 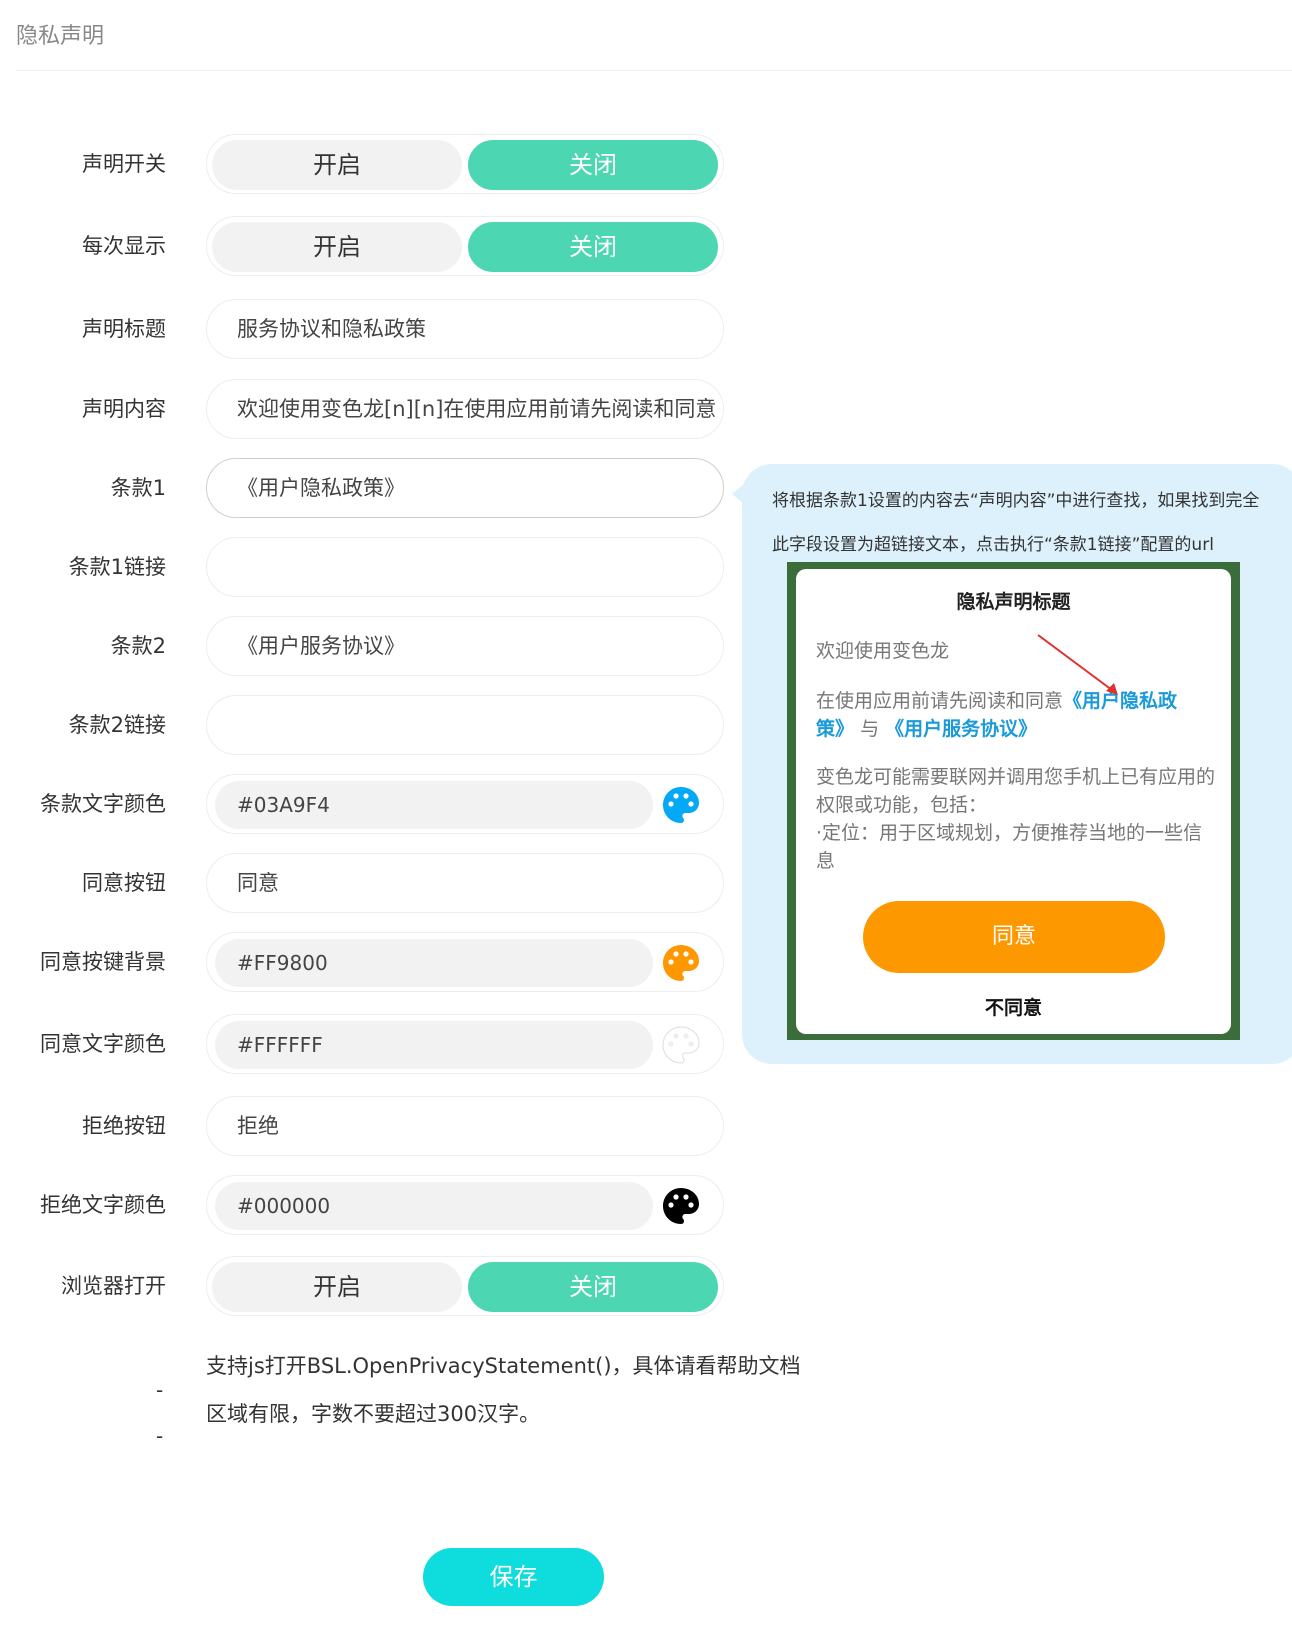 I want to click on refuse-text-color-input: #000000, so click(x=434, y=1206).